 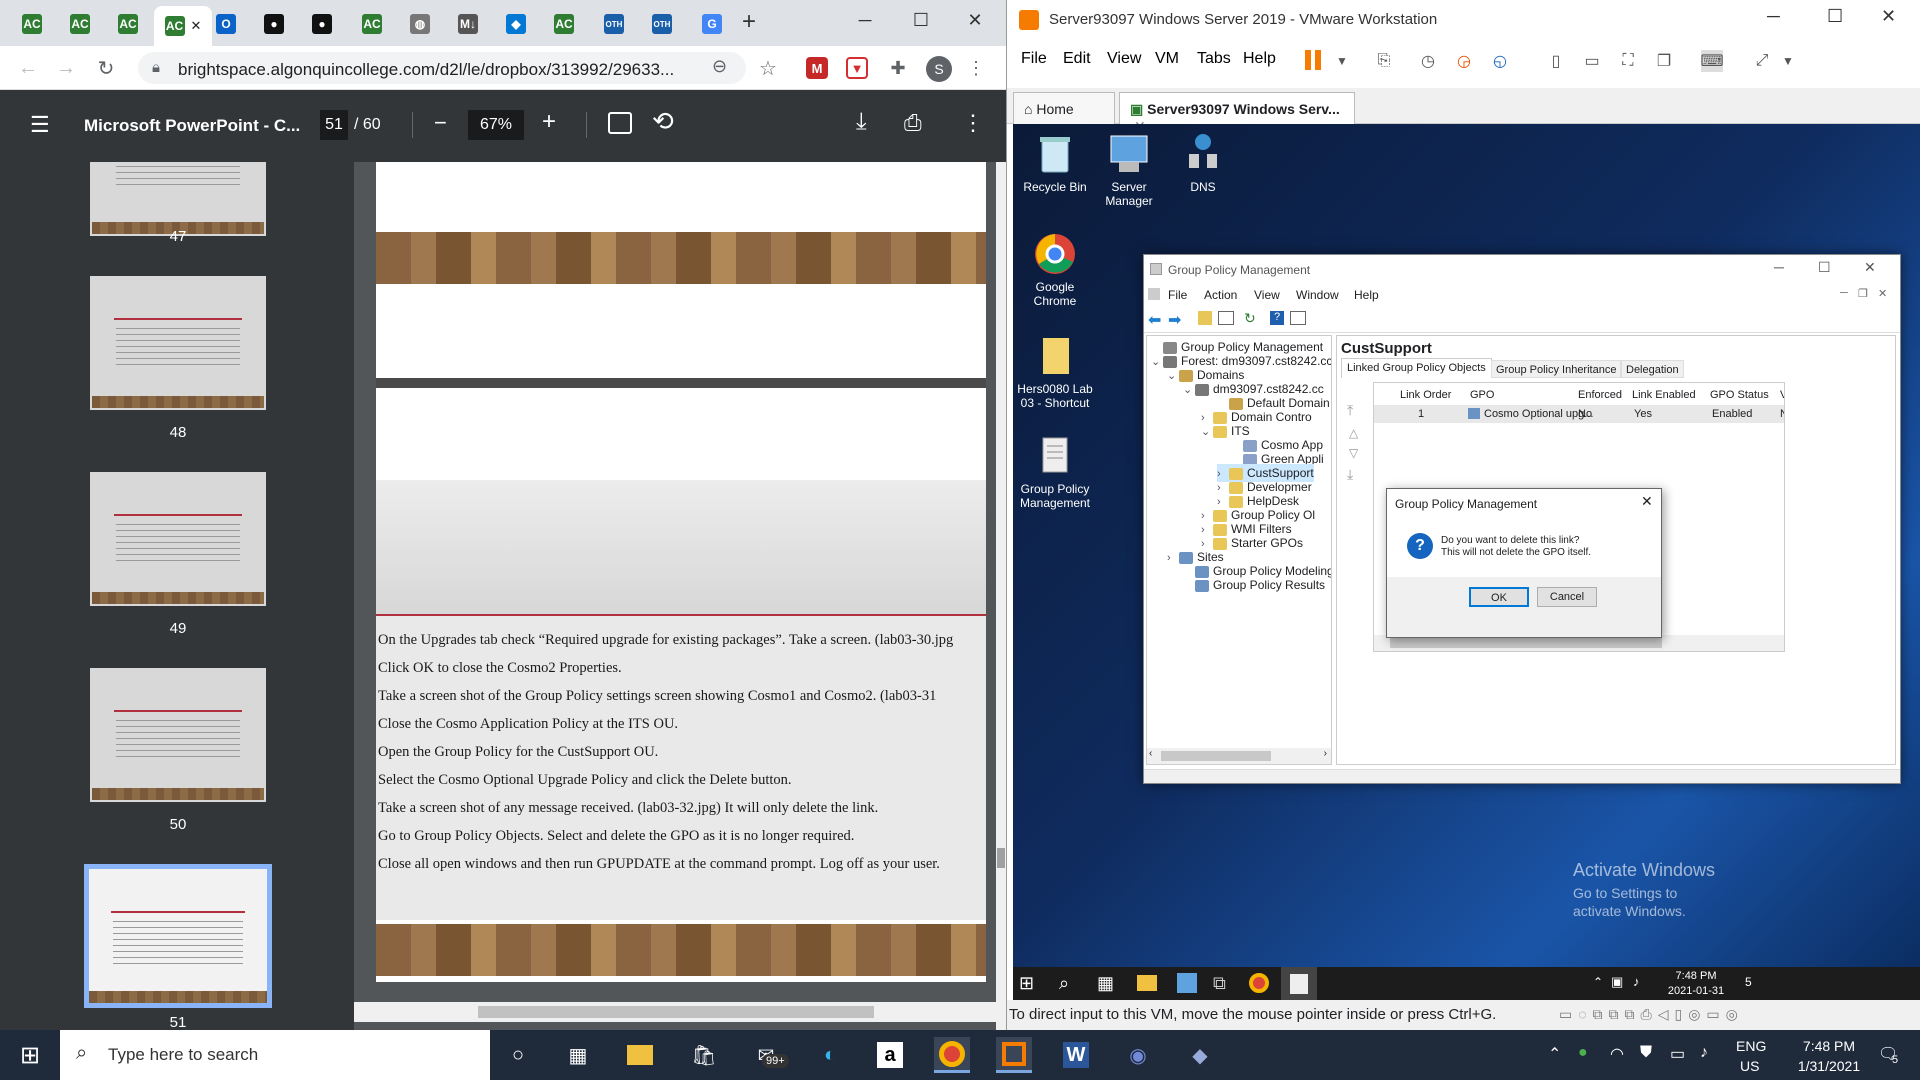 I want to click on col-gpo: GPO, so click(x=1482, y=395).